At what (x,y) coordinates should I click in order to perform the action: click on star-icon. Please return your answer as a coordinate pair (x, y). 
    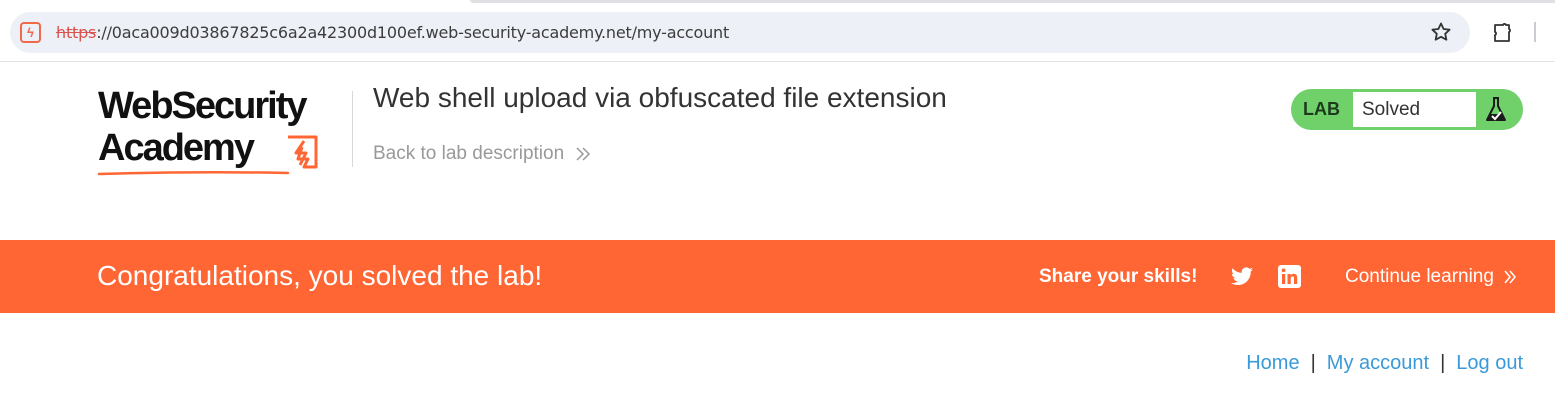
    Looking at the image, I should click on (1441, 32).